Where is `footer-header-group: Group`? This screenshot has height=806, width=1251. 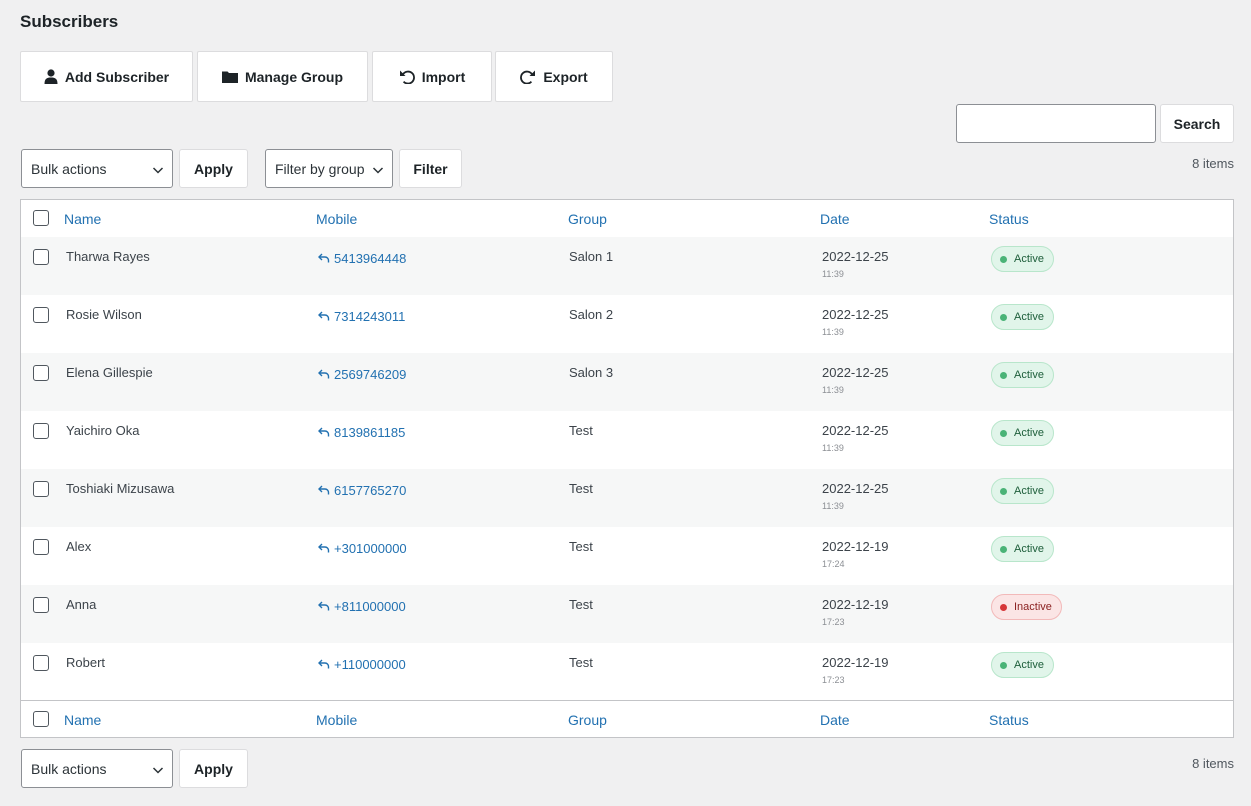
footer-header-group: Group is located at coordinates (587, 720).